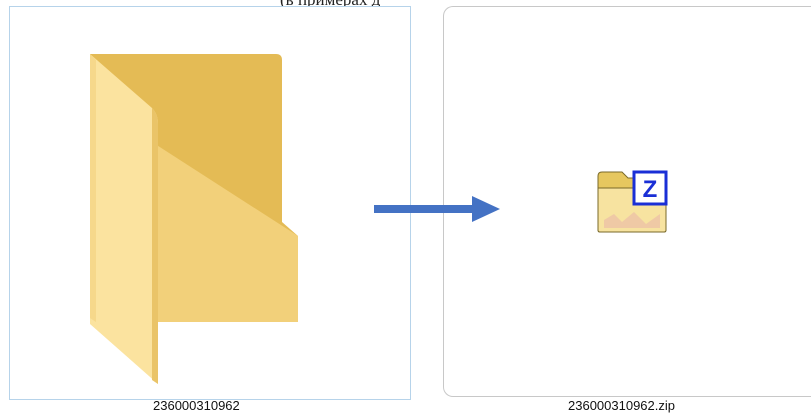 The width and height of the screenshot is (811, 416). What do you see at coordinates (650, 189) in the screenshot?
I see `zip-badge-letter: Z` at bounding box center [650, 189].